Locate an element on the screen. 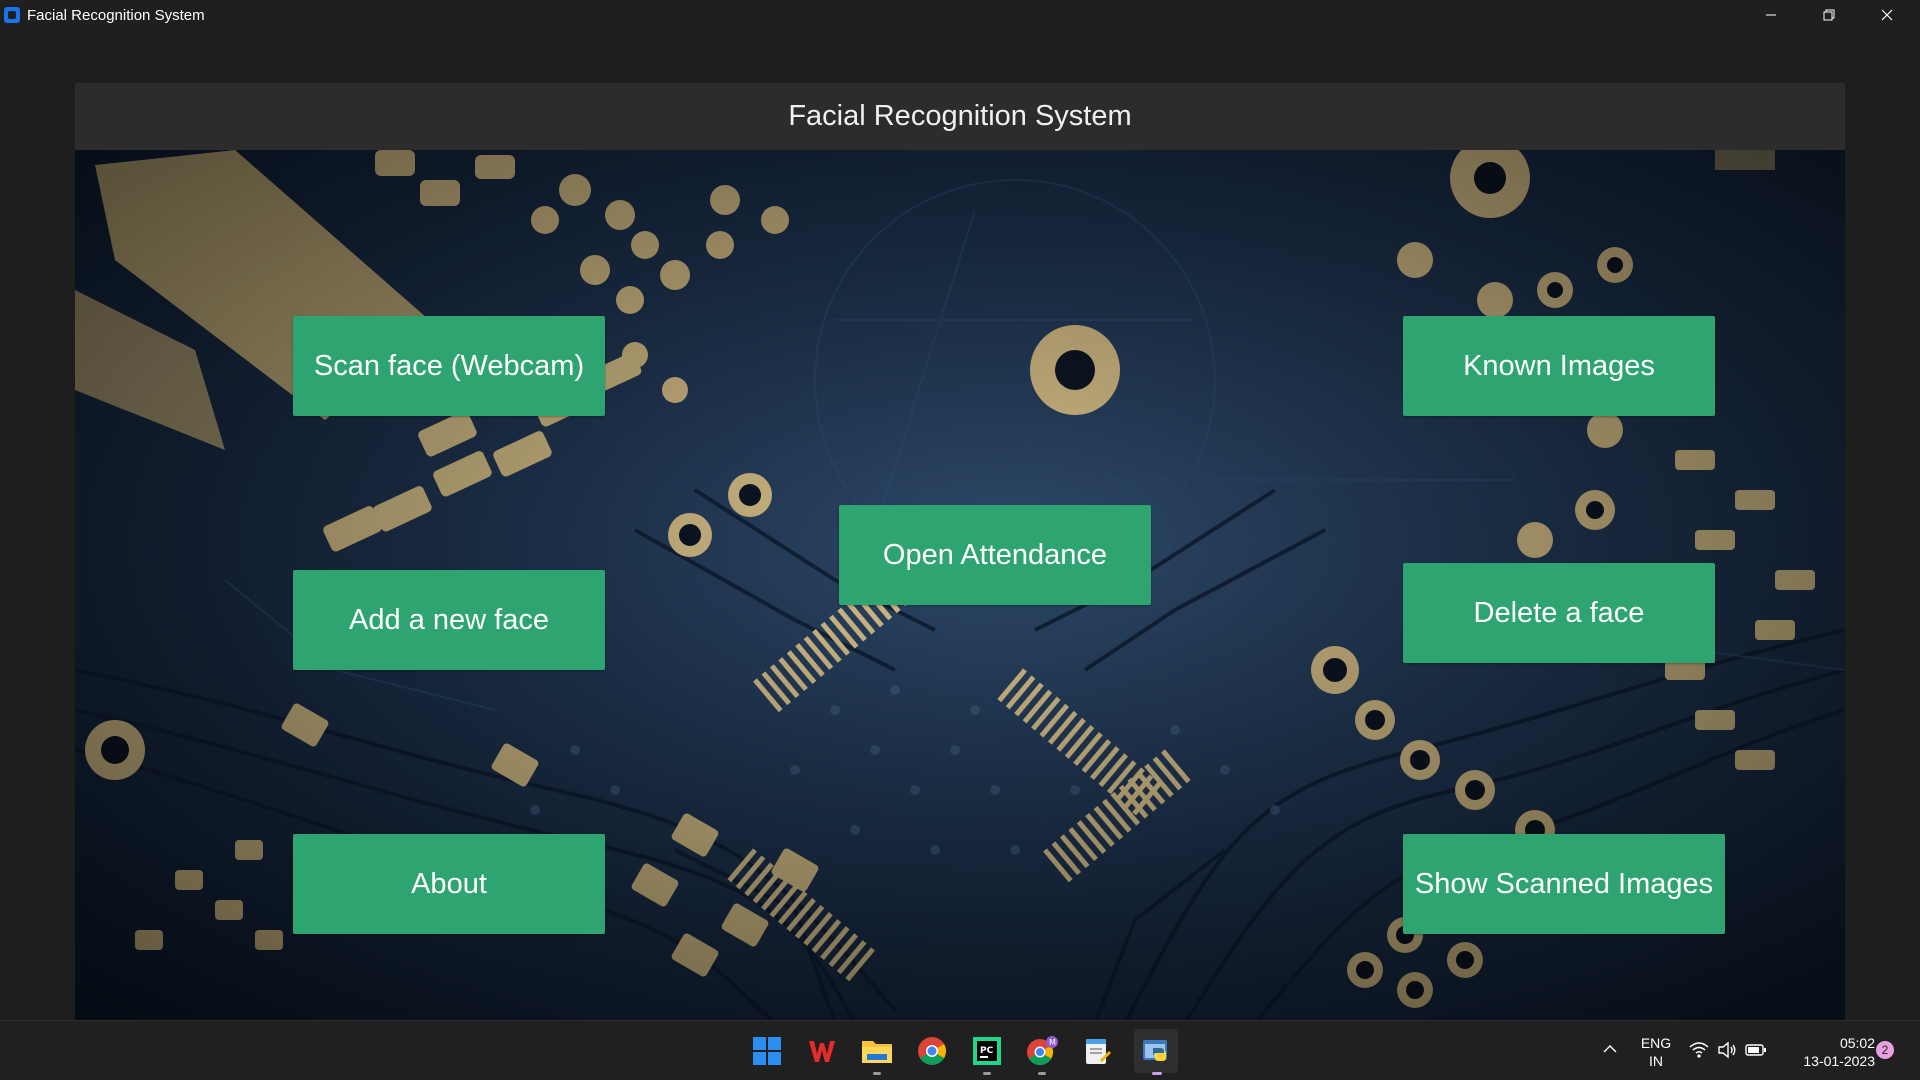 The height and width of the screenshot is (1080, 1920). show-scanned-images-button: Show Scanned Images is located at coordinates (1564, 884).